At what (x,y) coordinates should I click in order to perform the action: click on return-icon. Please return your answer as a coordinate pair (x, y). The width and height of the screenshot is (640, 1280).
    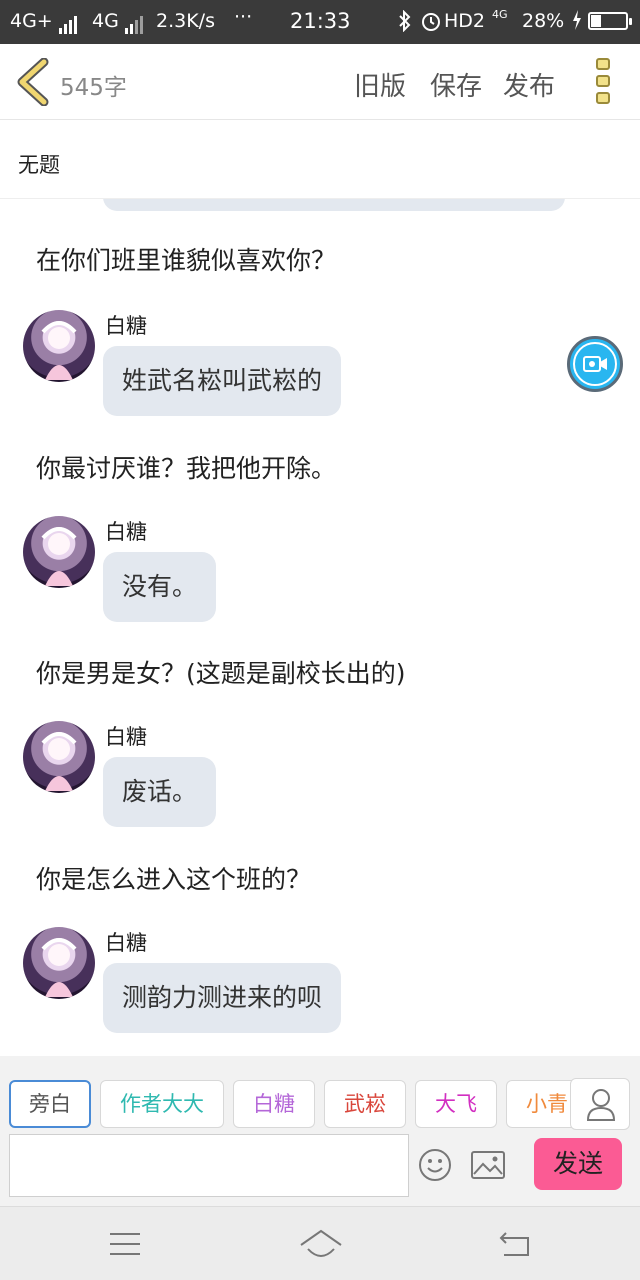
    Looking at the image, I should click on (514, 1244).